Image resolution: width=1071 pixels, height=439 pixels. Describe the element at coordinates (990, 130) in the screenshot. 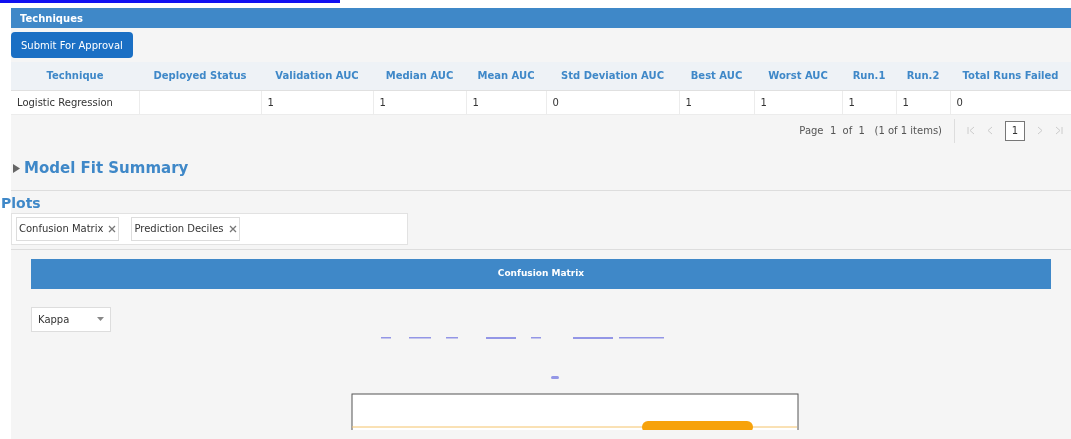

I see `previous-page-icon` at that location.